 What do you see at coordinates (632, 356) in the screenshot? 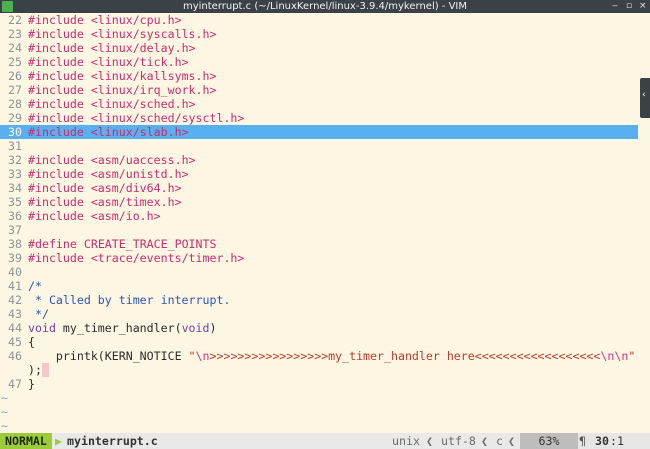
I see `token-s3: "` at bounding box center [632, 356].